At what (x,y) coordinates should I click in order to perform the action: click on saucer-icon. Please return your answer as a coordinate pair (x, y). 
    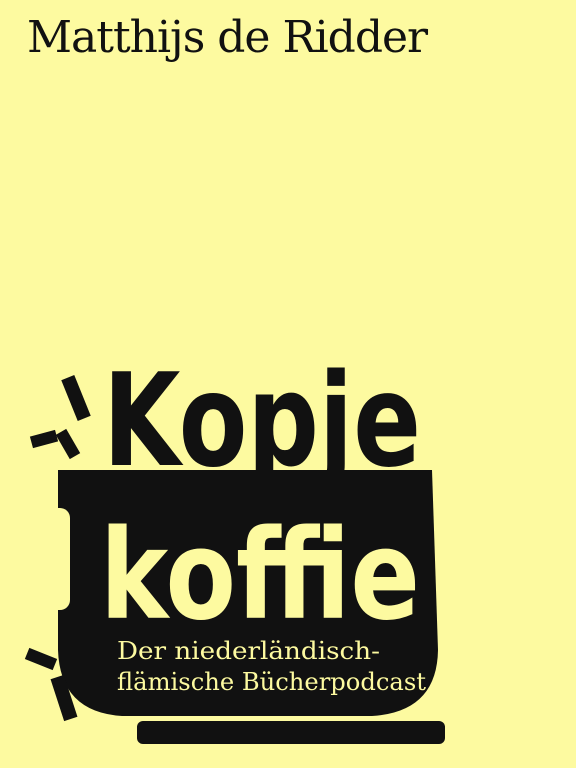
    Looking at the image, I should click on (291, 732).